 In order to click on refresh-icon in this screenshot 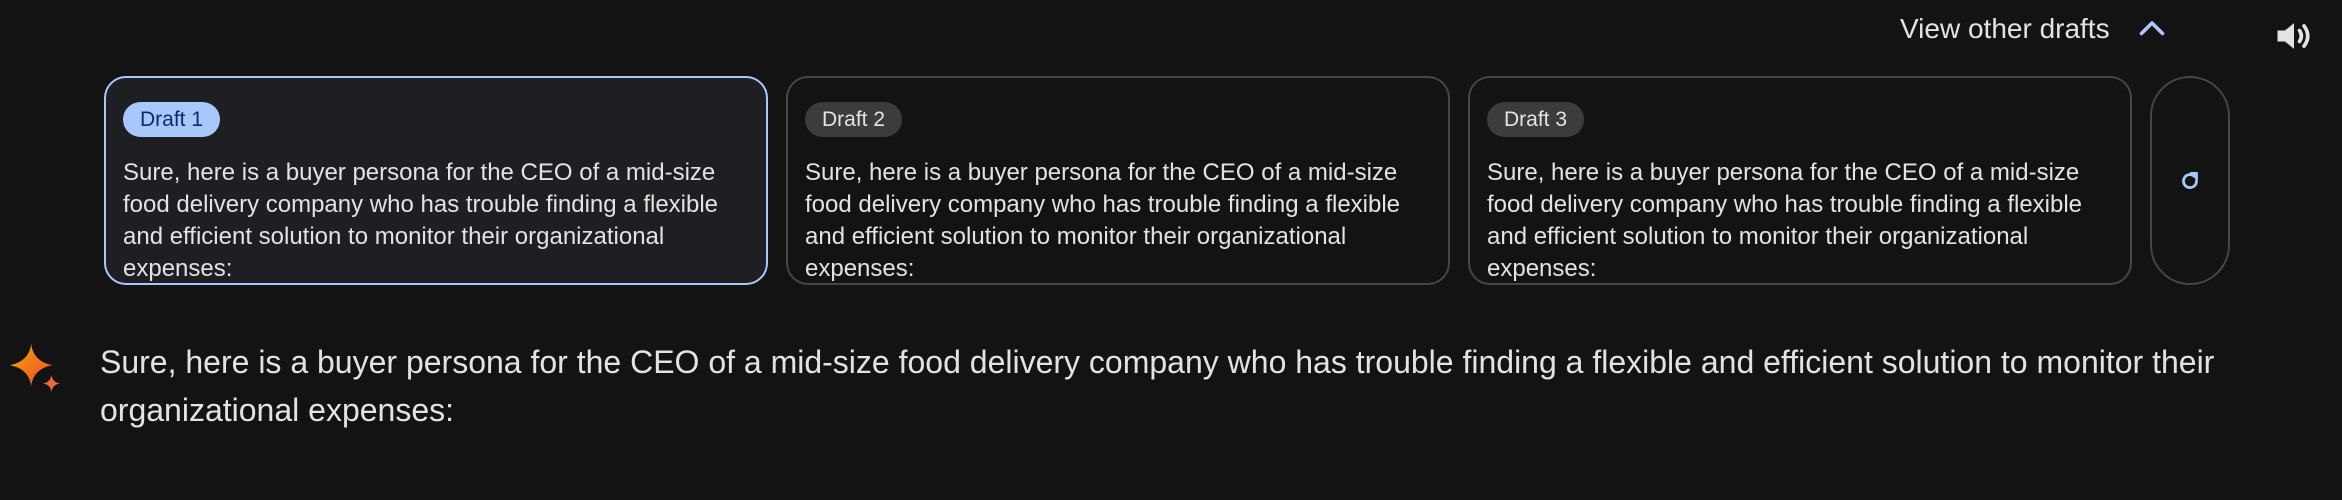, I will do `click(2190, 180)`.